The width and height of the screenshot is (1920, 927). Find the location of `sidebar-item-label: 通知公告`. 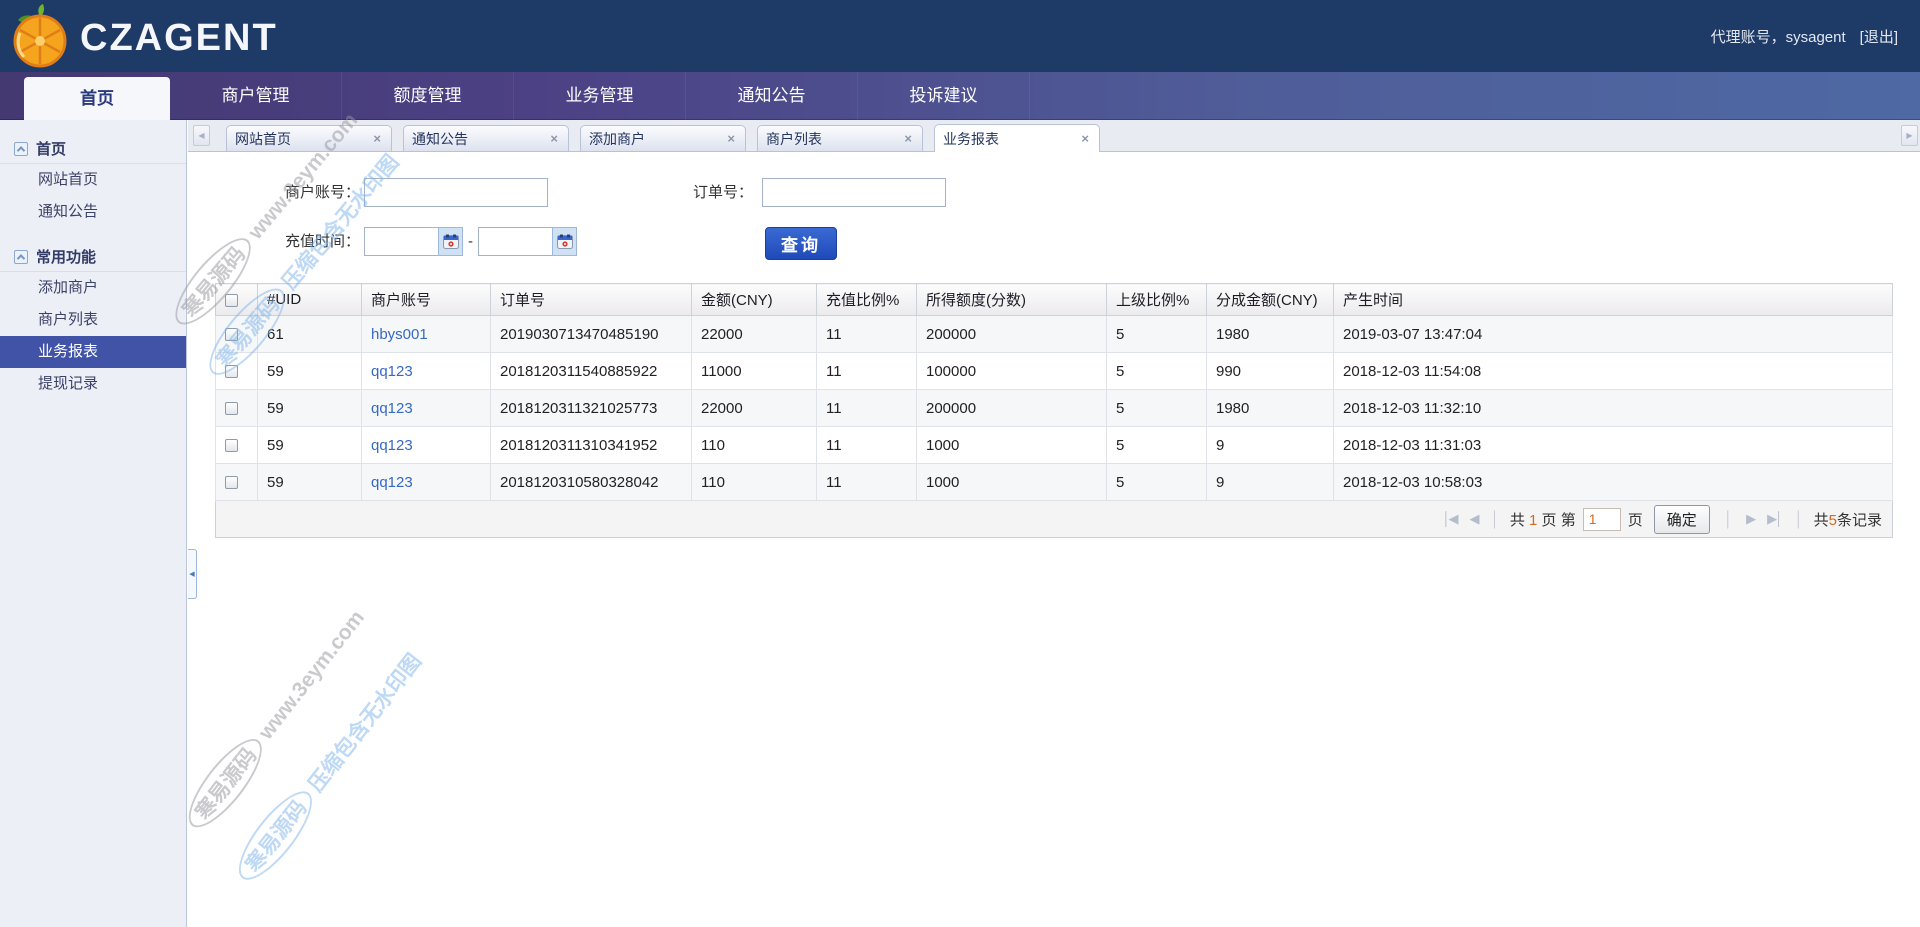

sidebar-item-label: 通知公告 is located at coordinates (68, 211).